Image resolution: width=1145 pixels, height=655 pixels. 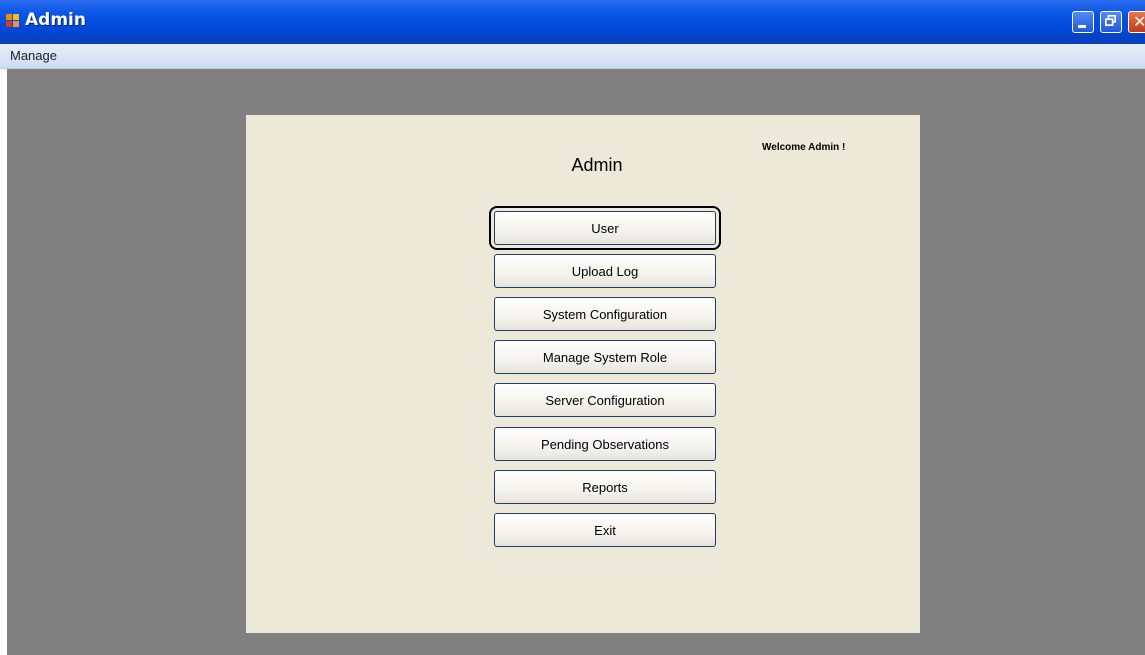 I want to click on close-button: ✕, so click(x=1136, y=22).